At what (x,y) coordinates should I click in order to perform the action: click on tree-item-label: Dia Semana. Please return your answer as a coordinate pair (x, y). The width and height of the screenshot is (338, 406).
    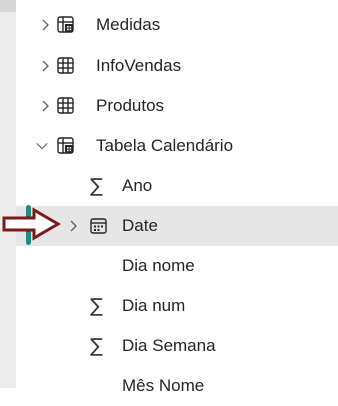
    Looking at the image, I should click on (169, 345).